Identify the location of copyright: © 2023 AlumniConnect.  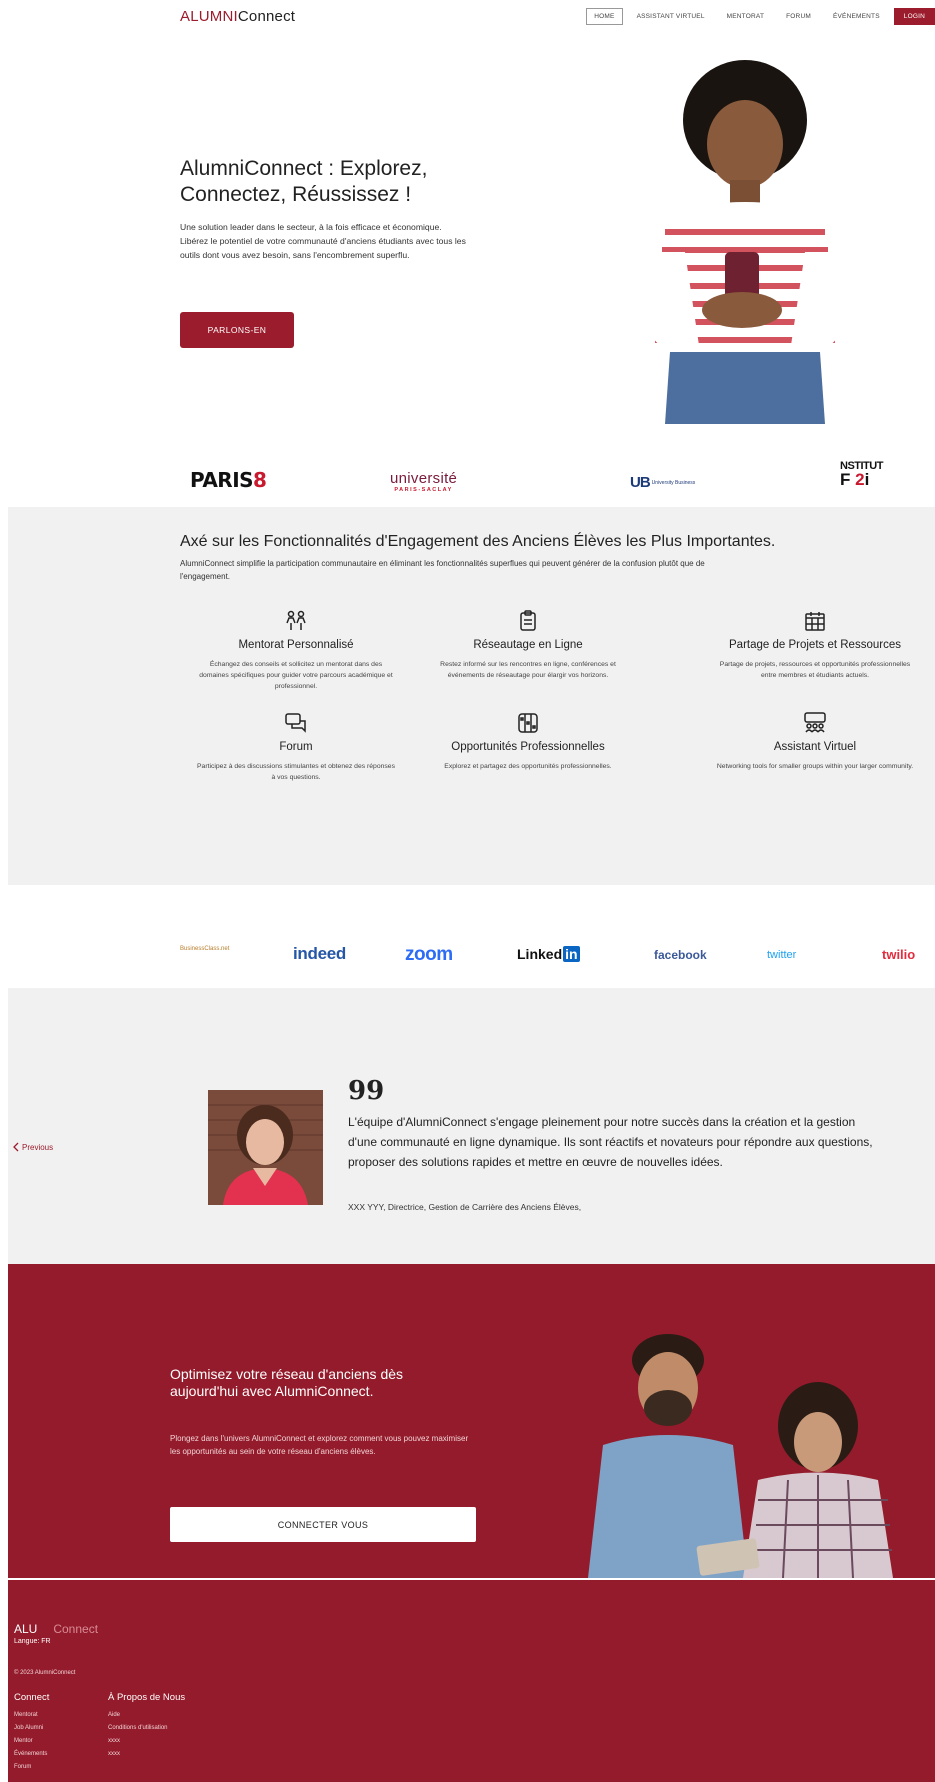
(45, 1673).